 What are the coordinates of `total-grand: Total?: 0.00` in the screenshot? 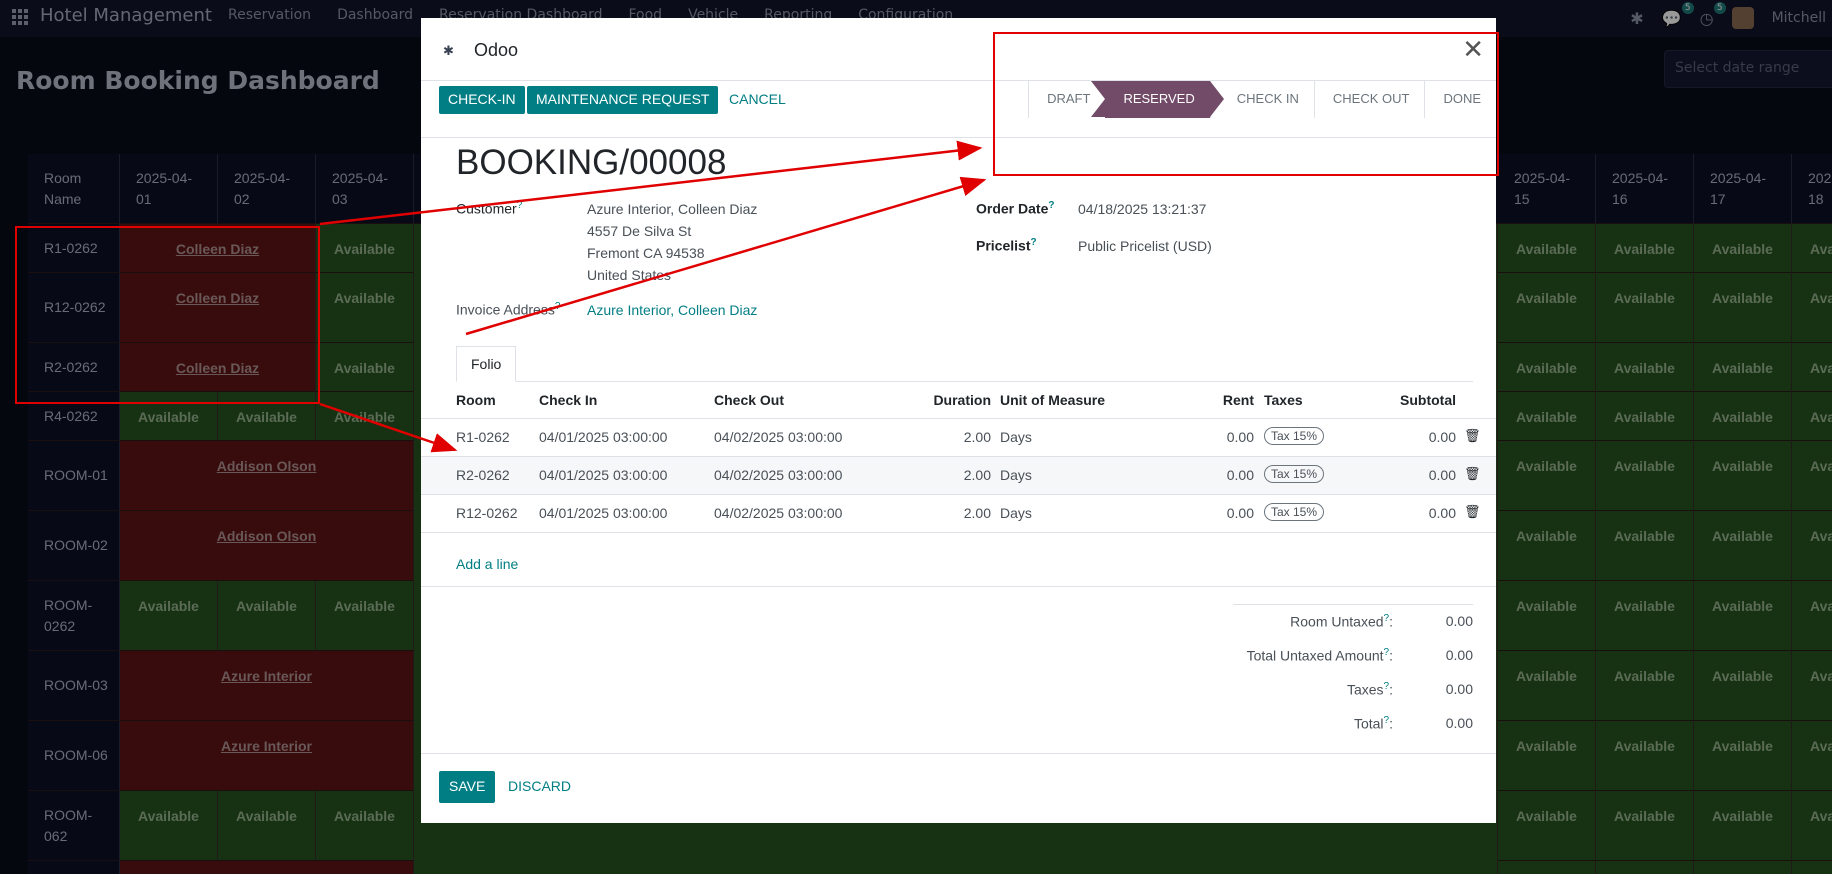 It's located at (1353, 724).